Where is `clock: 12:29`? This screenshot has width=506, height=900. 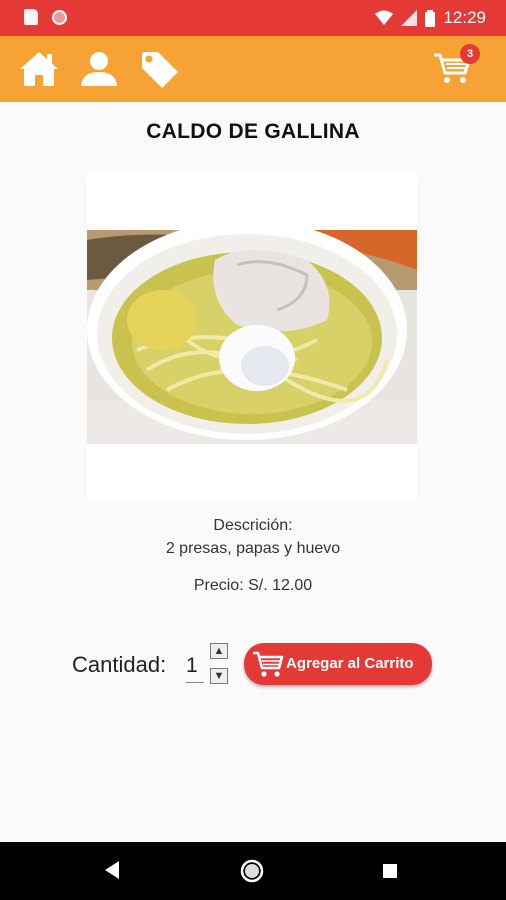 clock: 12:29 is located at coordinates (464, 17).